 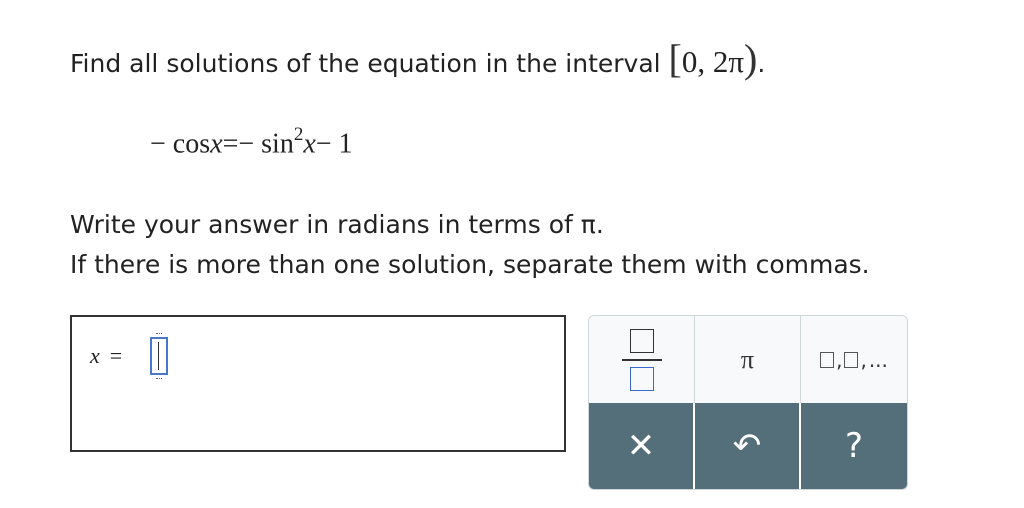 I want to click on equation-exponent: 2, so click(x=298, y=134).